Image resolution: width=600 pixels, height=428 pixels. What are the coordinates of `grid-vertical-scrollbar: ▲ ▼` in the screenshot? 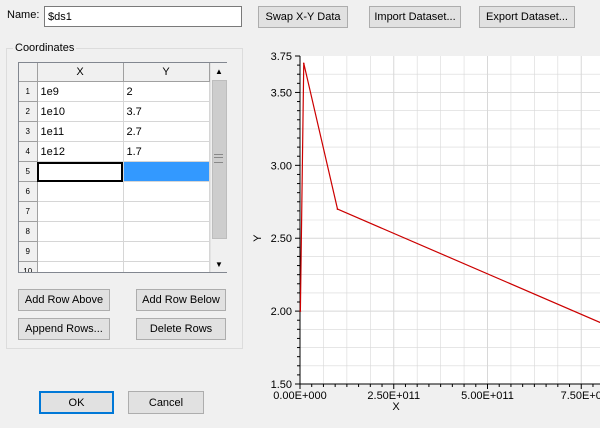 It's located at (218, 167).